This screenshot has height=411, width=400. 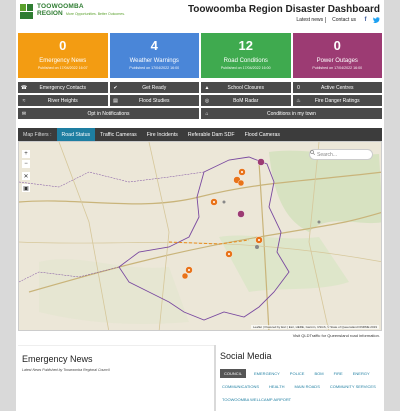 I want to click on school-icon: ▲, so click(x=207, y=87).